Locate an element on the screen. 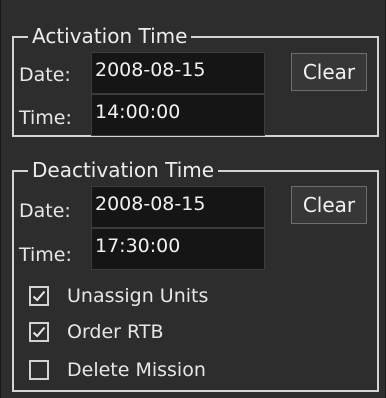 Image resolution: width=386 pixels, height=398 pixels. unassign-units-checkbox is located at coordinates (39, 296).